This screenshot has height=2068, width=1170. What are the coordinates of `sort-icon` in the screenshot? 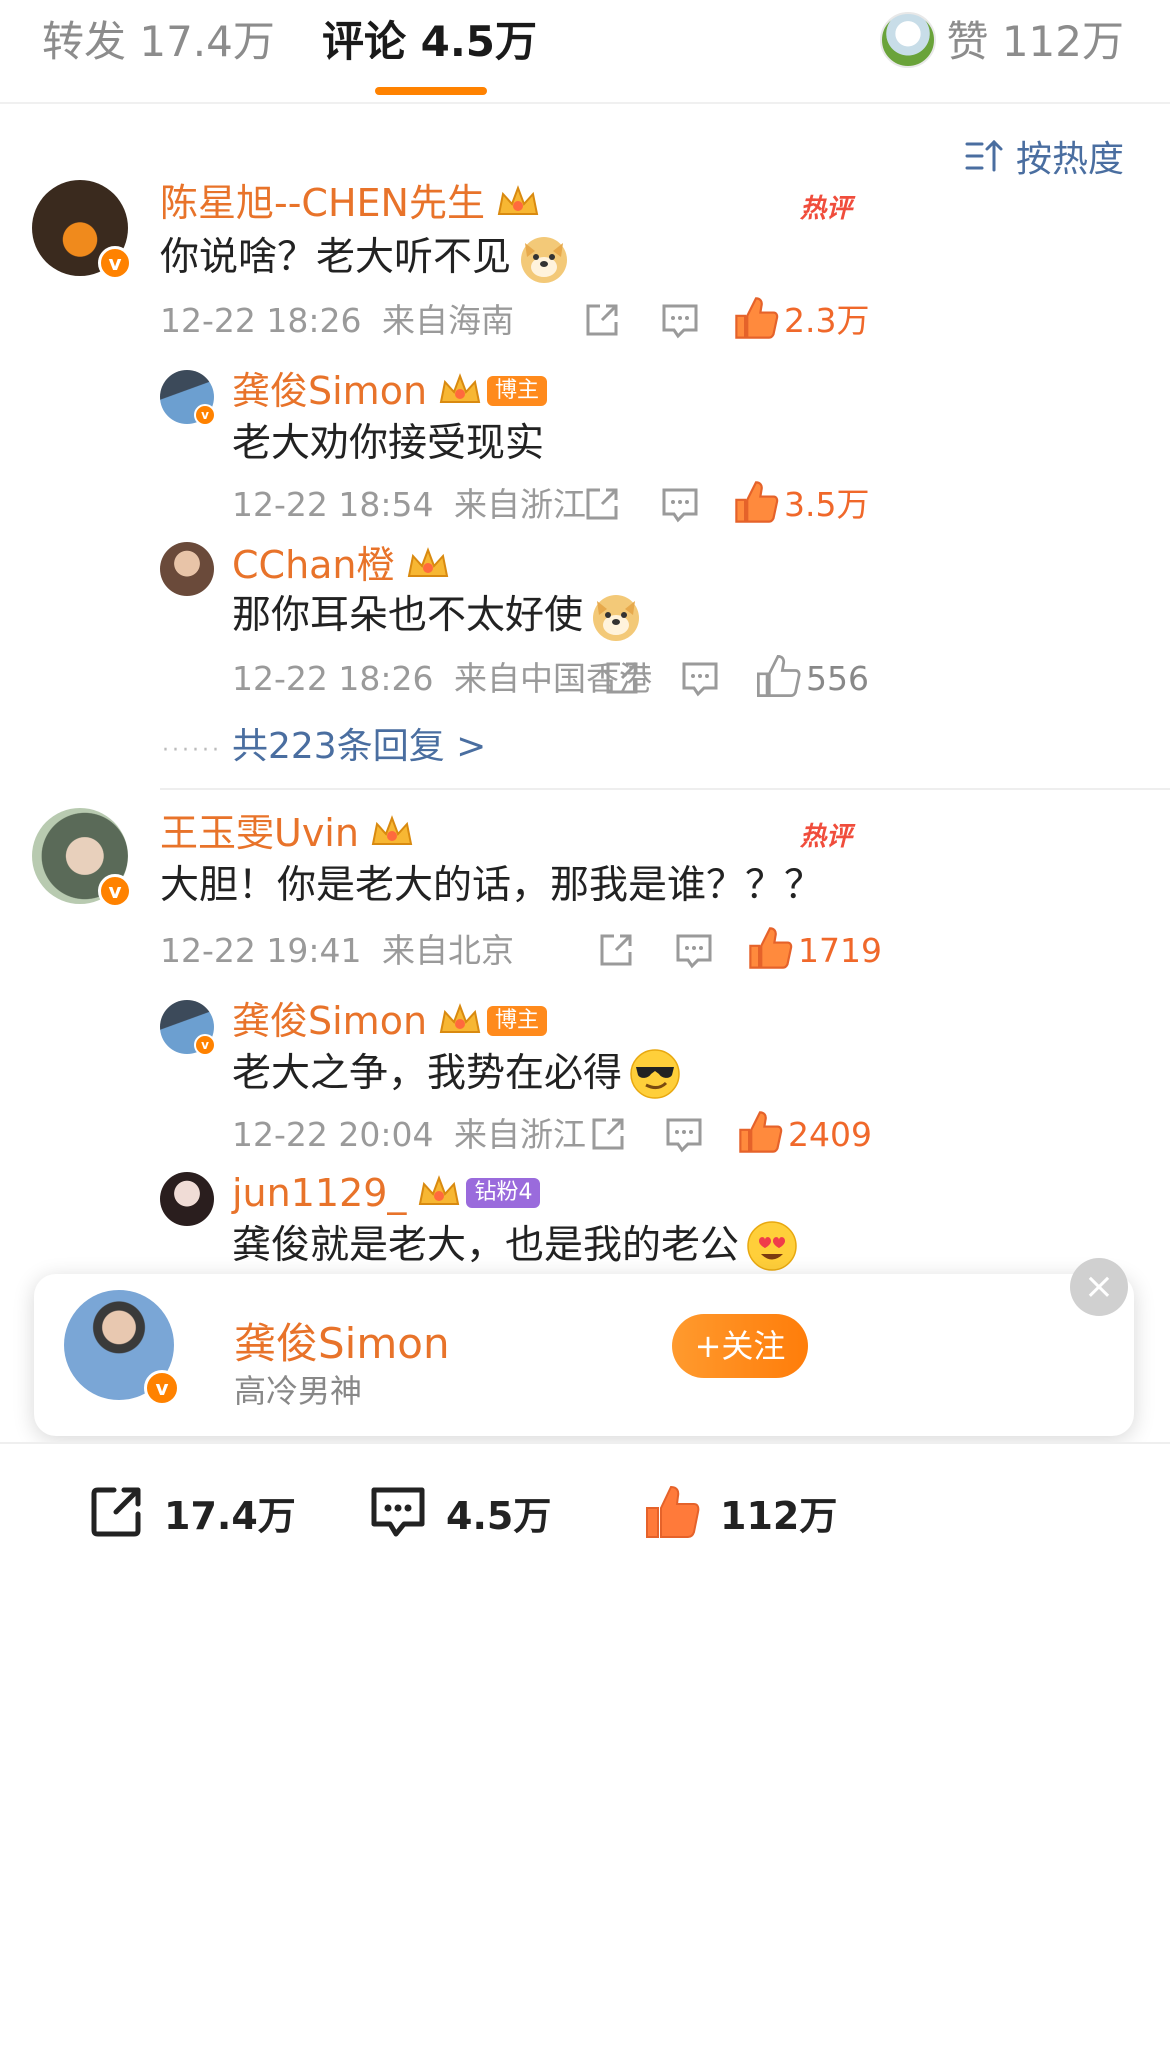 It's located at (984, 155).